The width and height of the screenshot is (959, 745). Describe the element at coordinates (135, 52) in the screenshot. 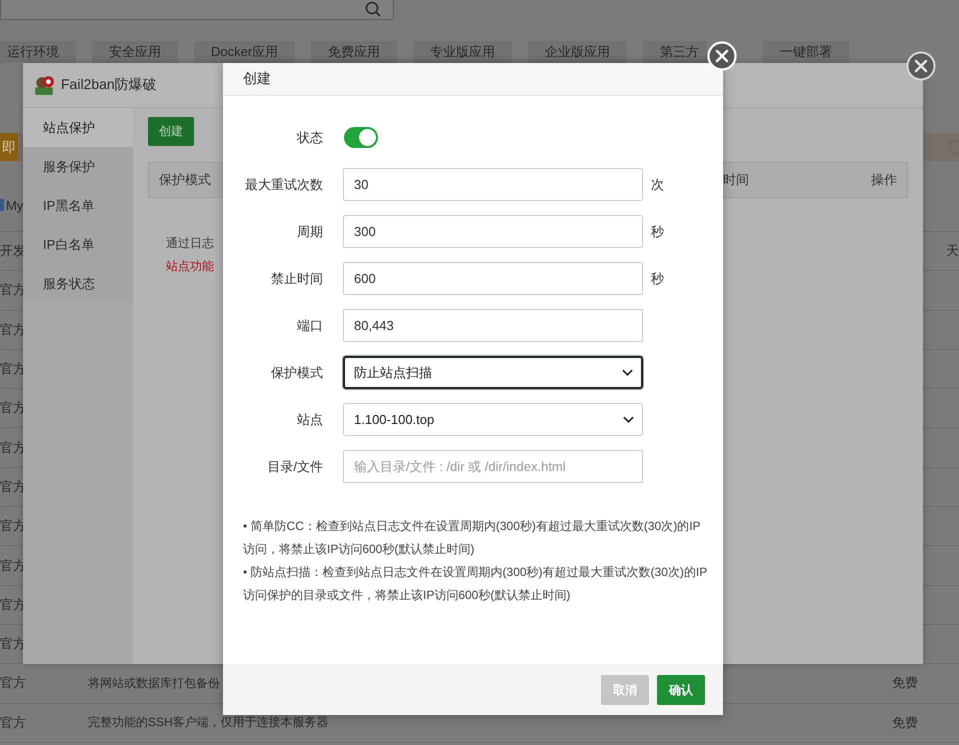

I see `category-tab: 安全应用` at that location.